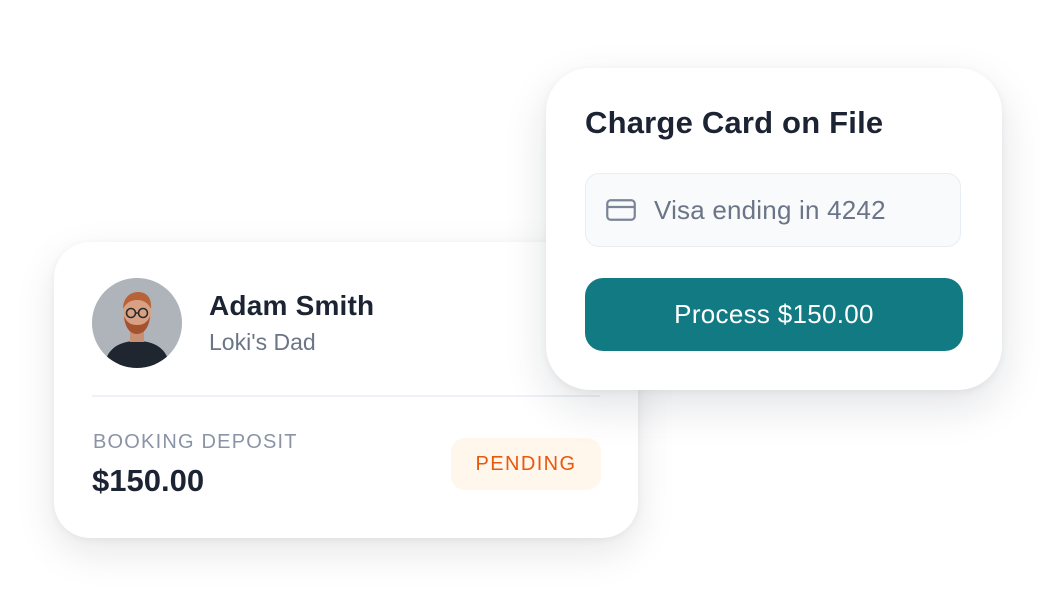 The height and width of the screenshot is (600, 1056). Describe the element at coordinates (346, 396) in the screenshot. I see `divider` at that location.